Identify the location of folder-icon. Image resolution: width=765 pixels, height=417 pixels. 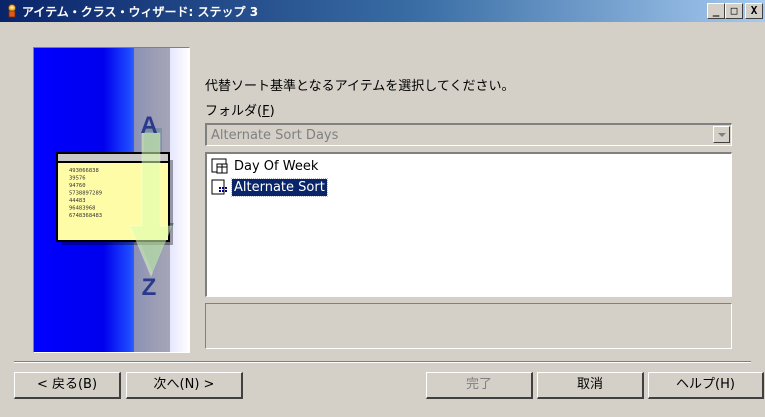
(219, 166).